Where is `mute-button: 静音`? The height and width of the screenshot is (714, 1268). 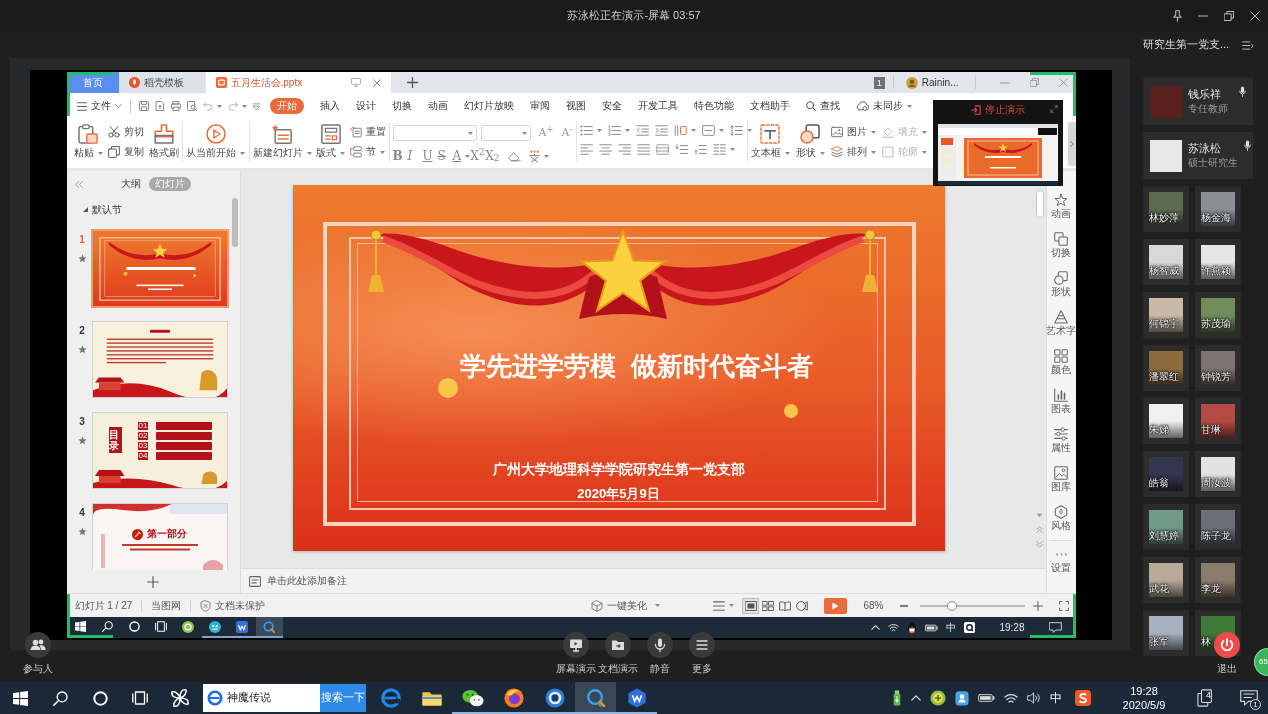 mute-button: 静音 is located at coordinates (660, 653).